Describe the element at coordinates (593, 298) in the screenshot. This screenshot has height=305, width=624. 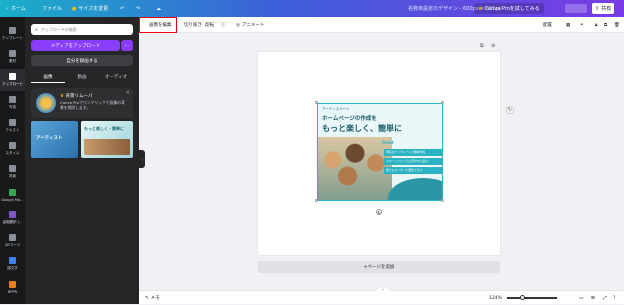
I see `page-count-icon: ⊞` at that location.